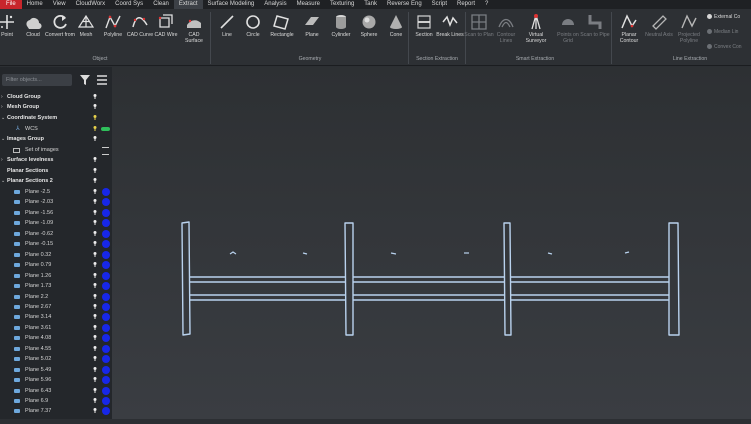 The height and width of the screenshot is (424, 751). Describe the element at coordinates (11, 4) in the screenshot. I see `menu-file: File` at that location.